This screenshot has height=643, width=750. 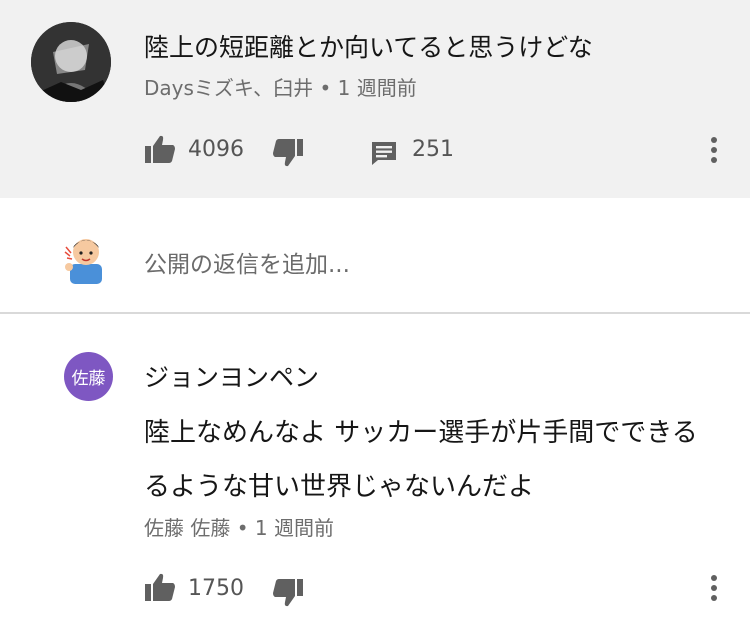 What do you see at coordinates (384, 155) in the screenshot?
I see `comment-icon` at bounding box center [384, 155].